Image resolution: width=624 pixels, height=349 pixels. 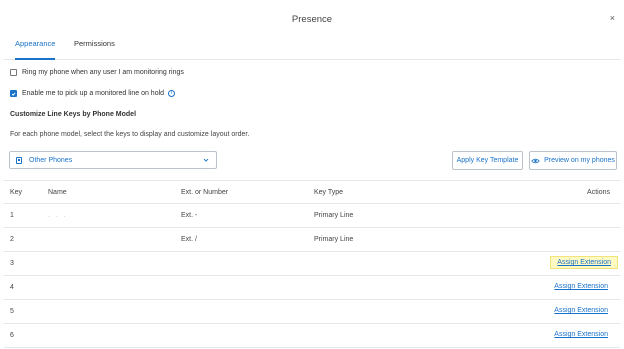 I want to click on info-icon: i, so click(x=172, y=93).